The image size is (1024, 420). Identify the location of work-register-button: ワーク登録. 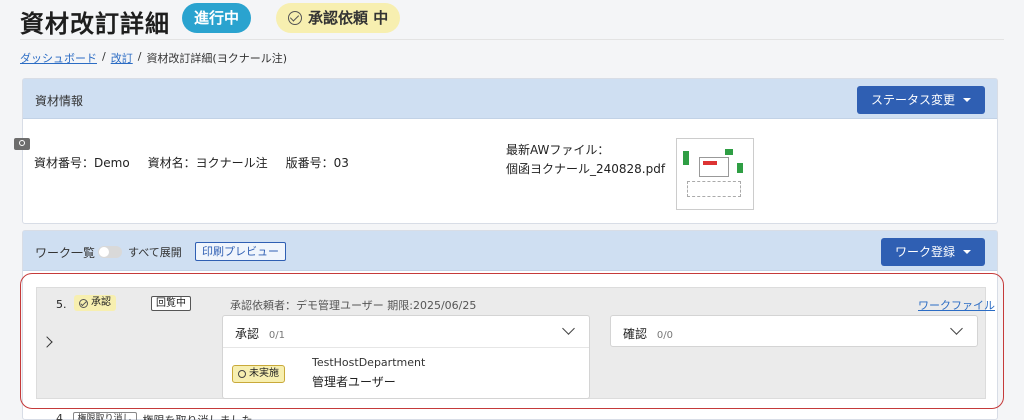
(932, 252).